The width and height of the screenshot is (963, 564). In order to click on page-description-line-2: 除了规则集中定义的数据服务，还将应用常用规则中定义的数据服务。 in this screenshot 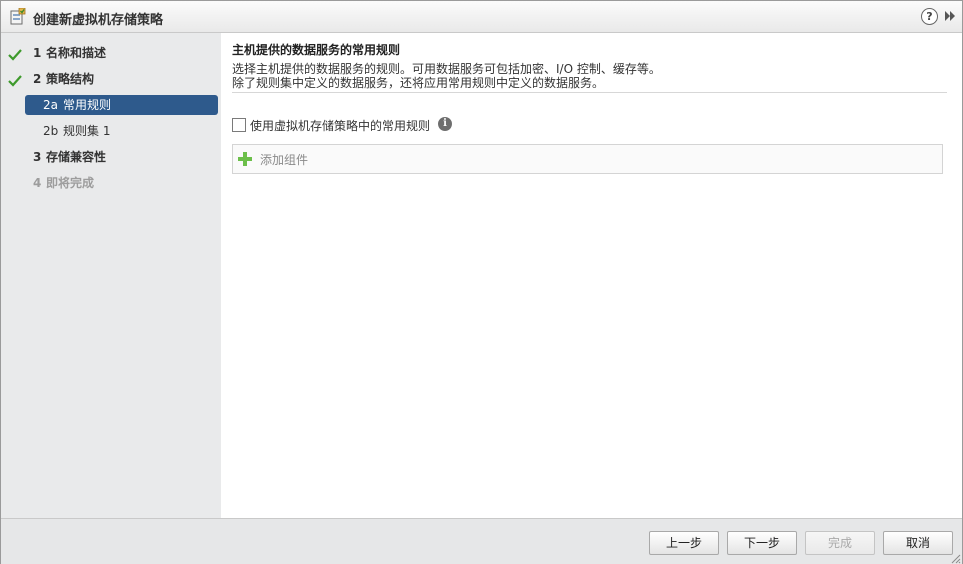, I will do `click(418, 83)`.